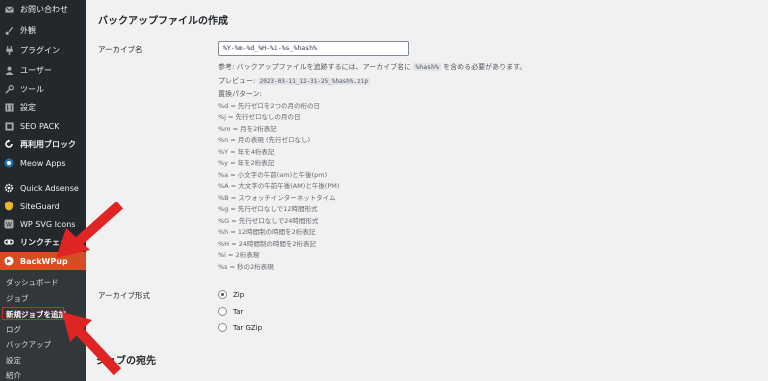  What do you see at coordinates (40, 126) in the screenshot?
I see `sidebar-item-label: SEO PACK` at bounding box center [40, 126].